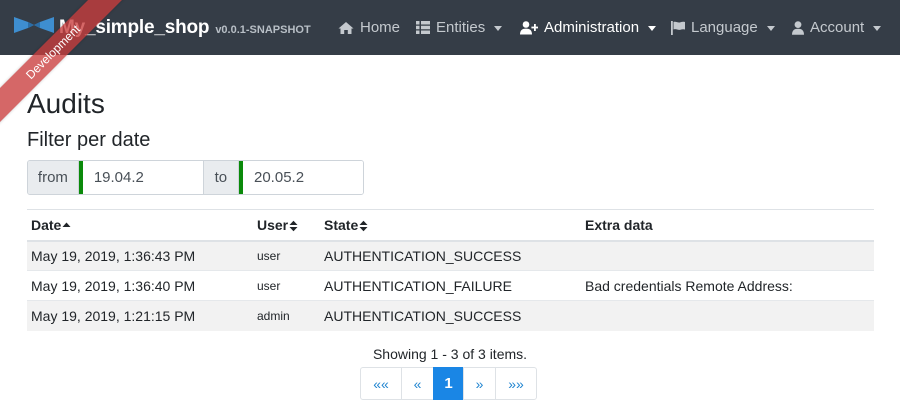 The width and height of the screenshot is (900, 405). I want to click on nav-language: Language, so click(723, 27).